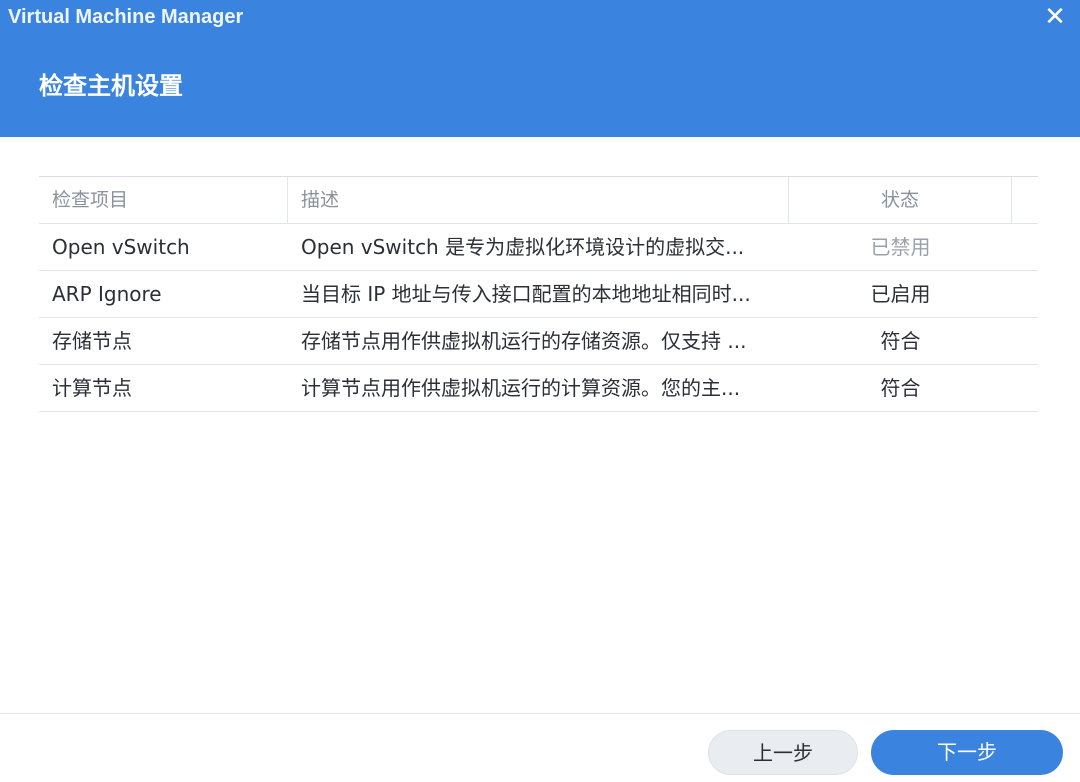  I want to click on column-header-item: 检查项目, so click(163, 200).